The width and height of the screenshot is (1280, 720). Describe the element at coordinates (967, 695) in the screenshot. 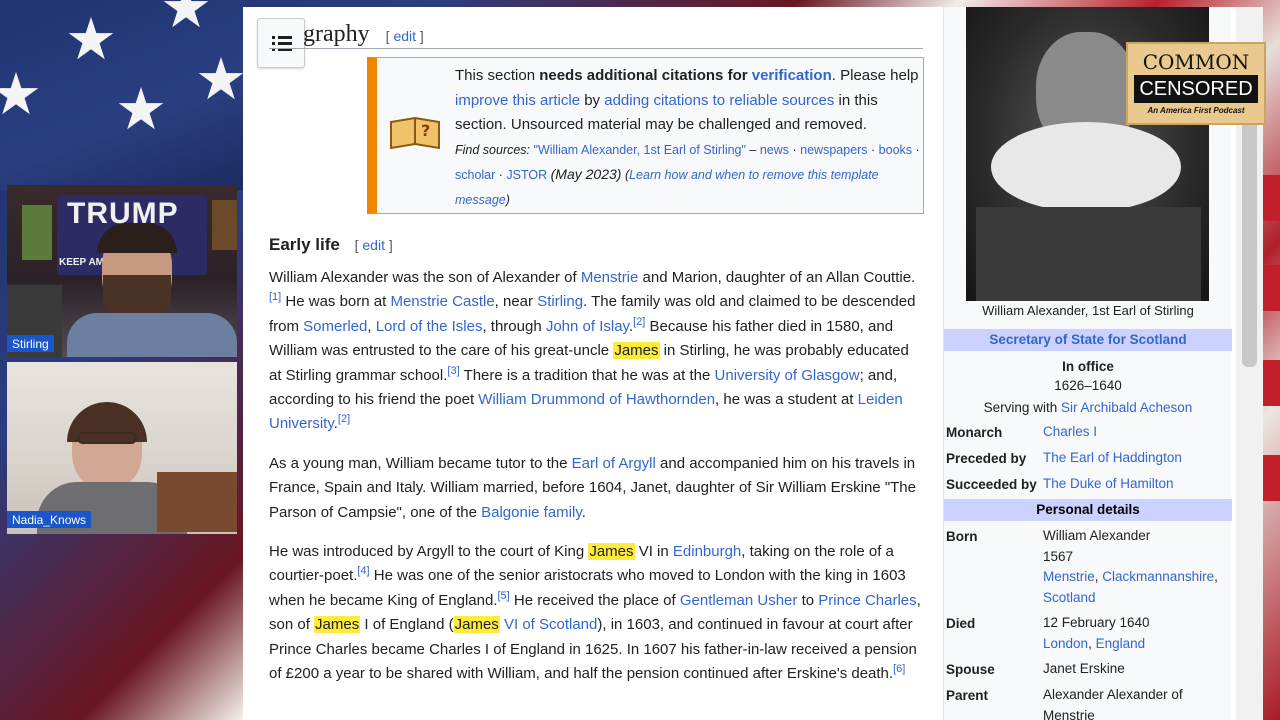

I see `parent-label: Parent` at that location.